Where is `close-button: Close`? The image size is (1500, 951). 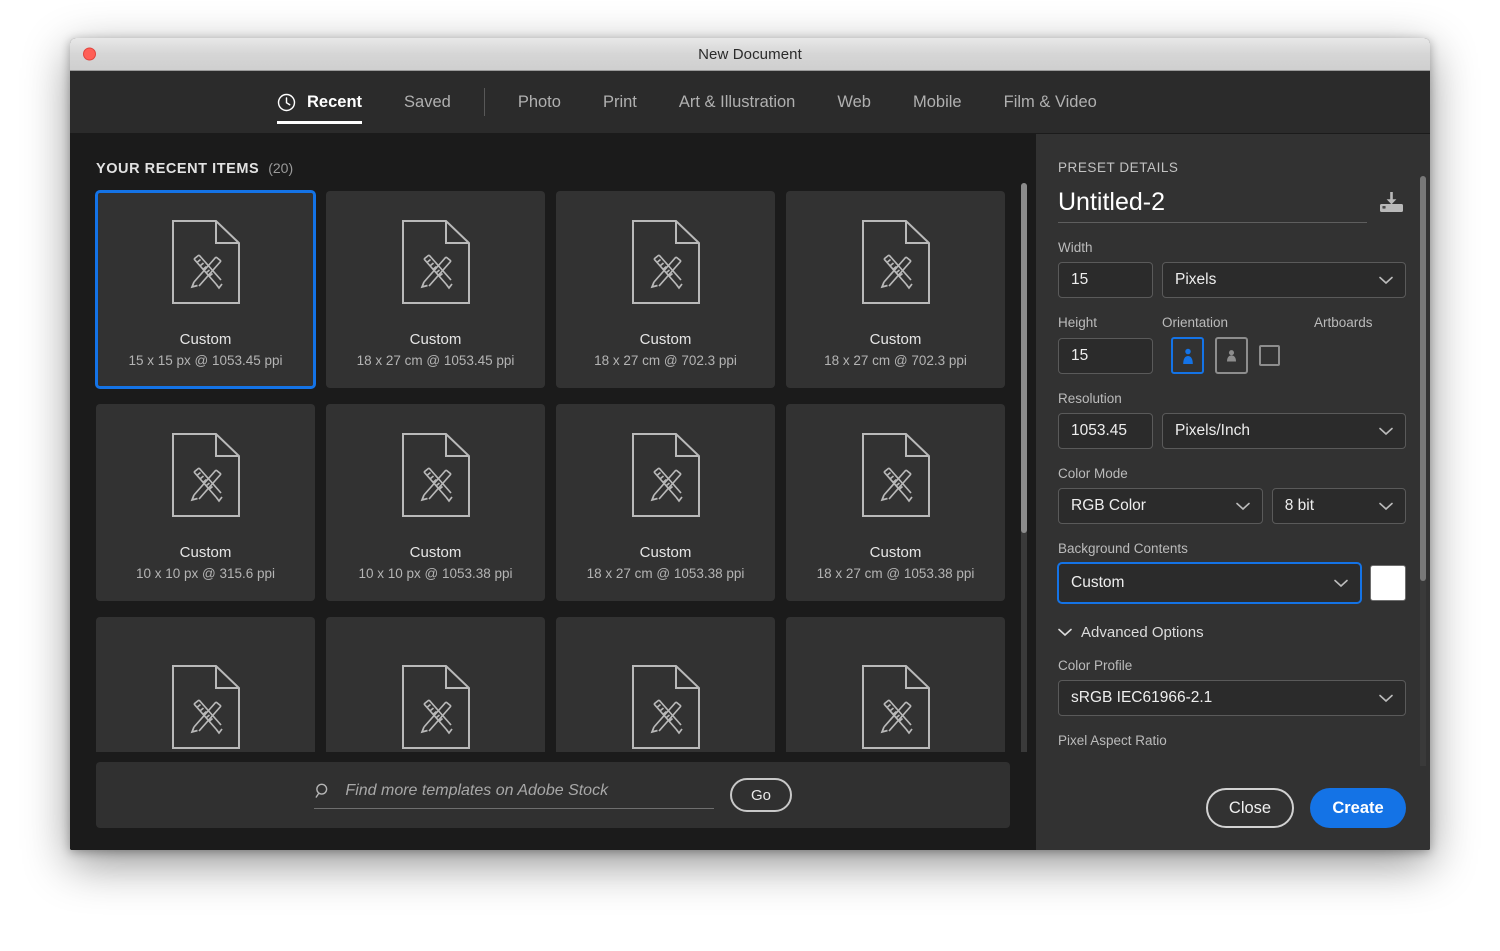
close-button: Close is located at coordinates (1250, 808).